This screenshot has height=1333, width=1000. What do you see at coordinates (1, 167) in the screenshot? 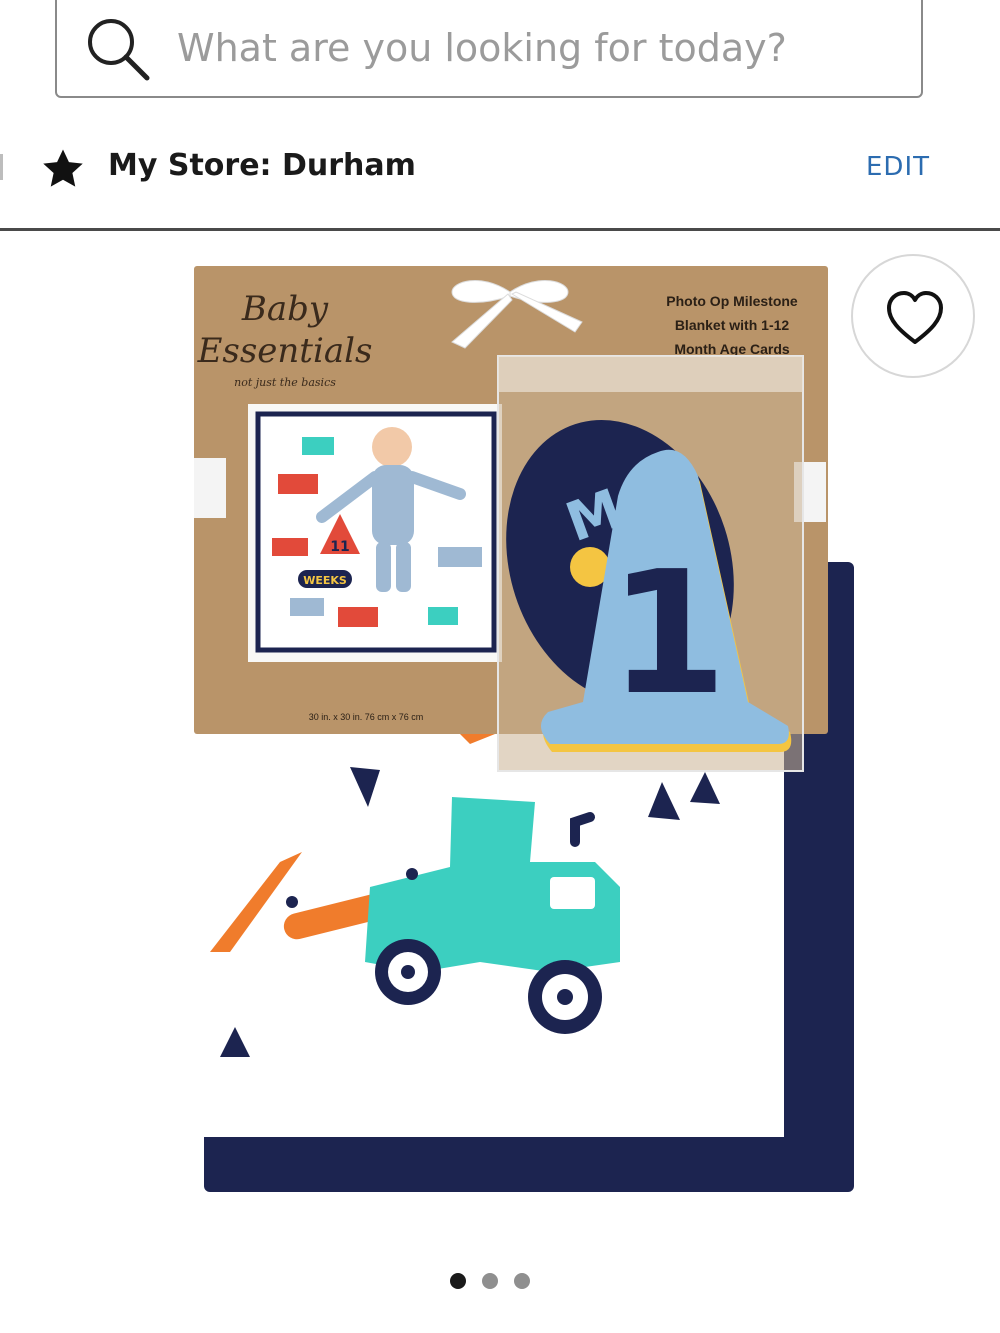
I see `divider-tick` at bounding box center [1, 167].